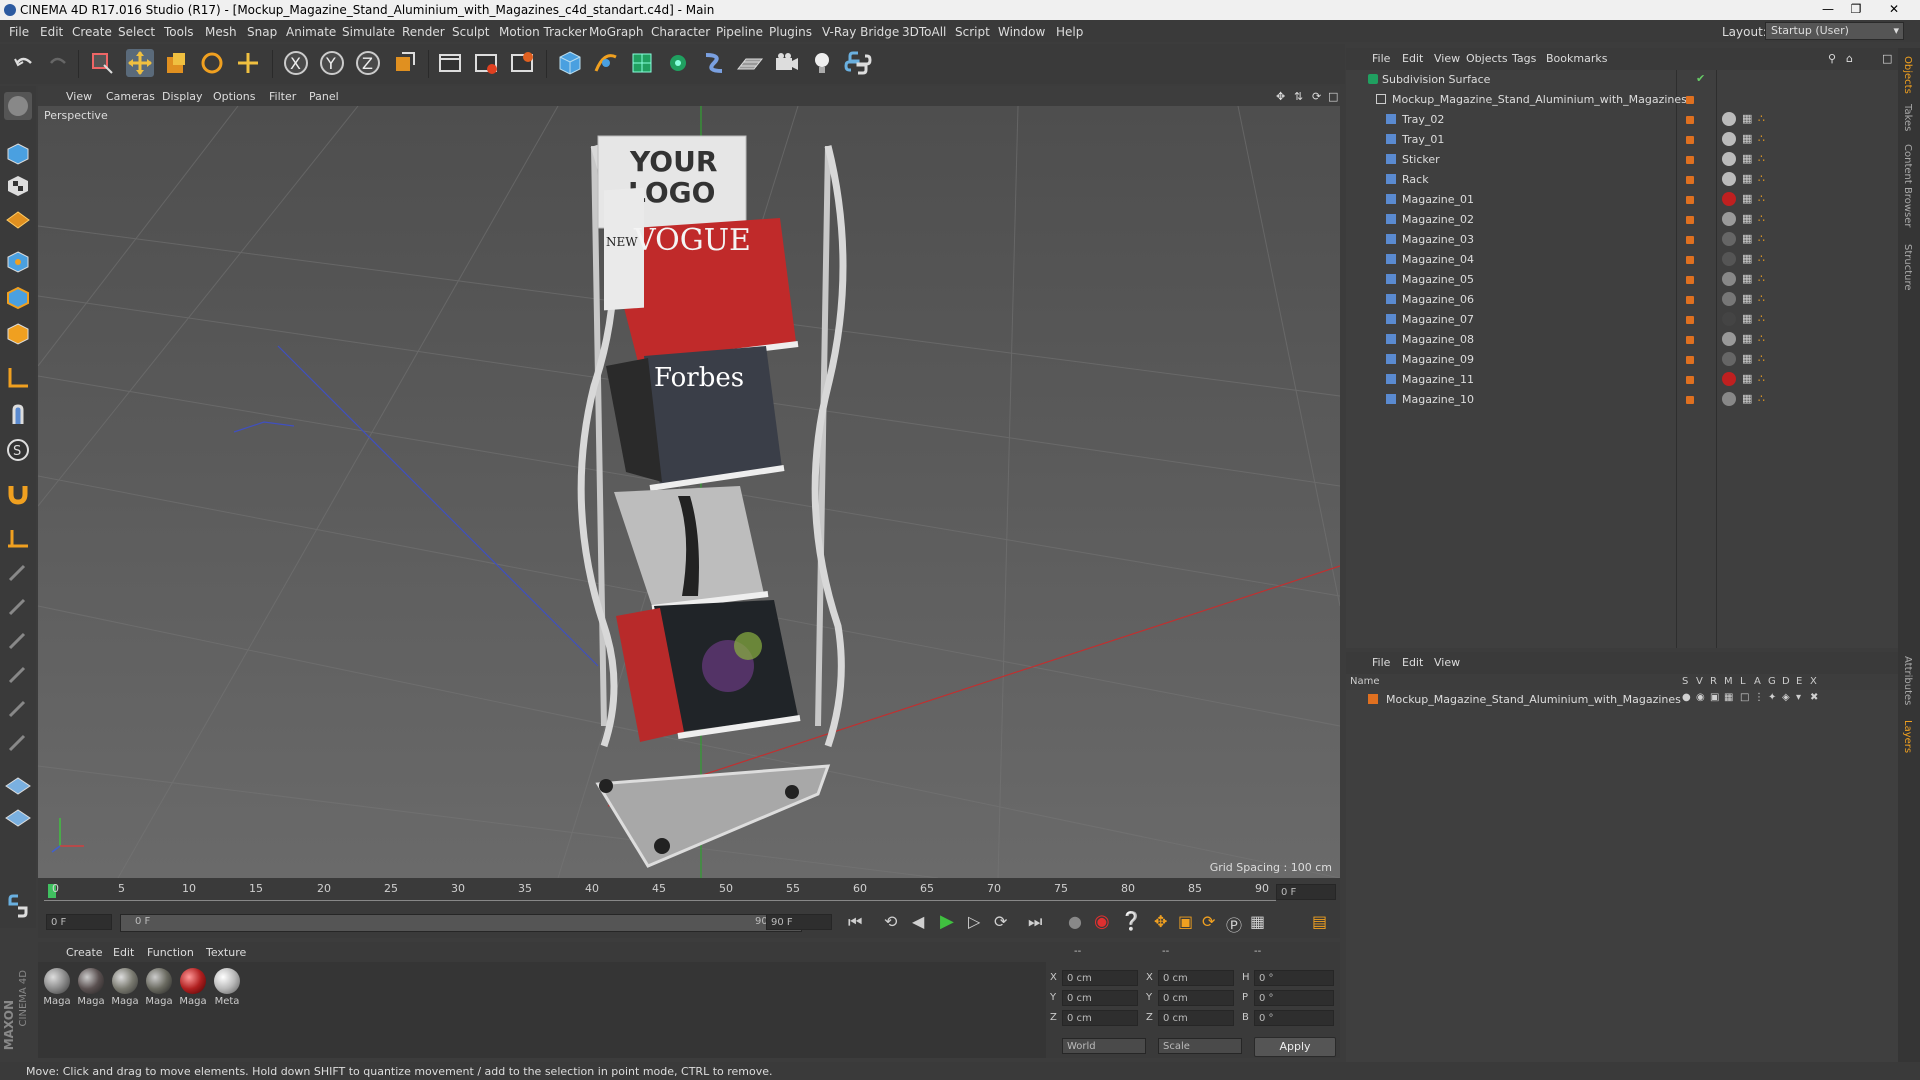 The height and width of the screenshot is (1080, 1920). I want to click on flatten-brush-icon, so click(18, 708).